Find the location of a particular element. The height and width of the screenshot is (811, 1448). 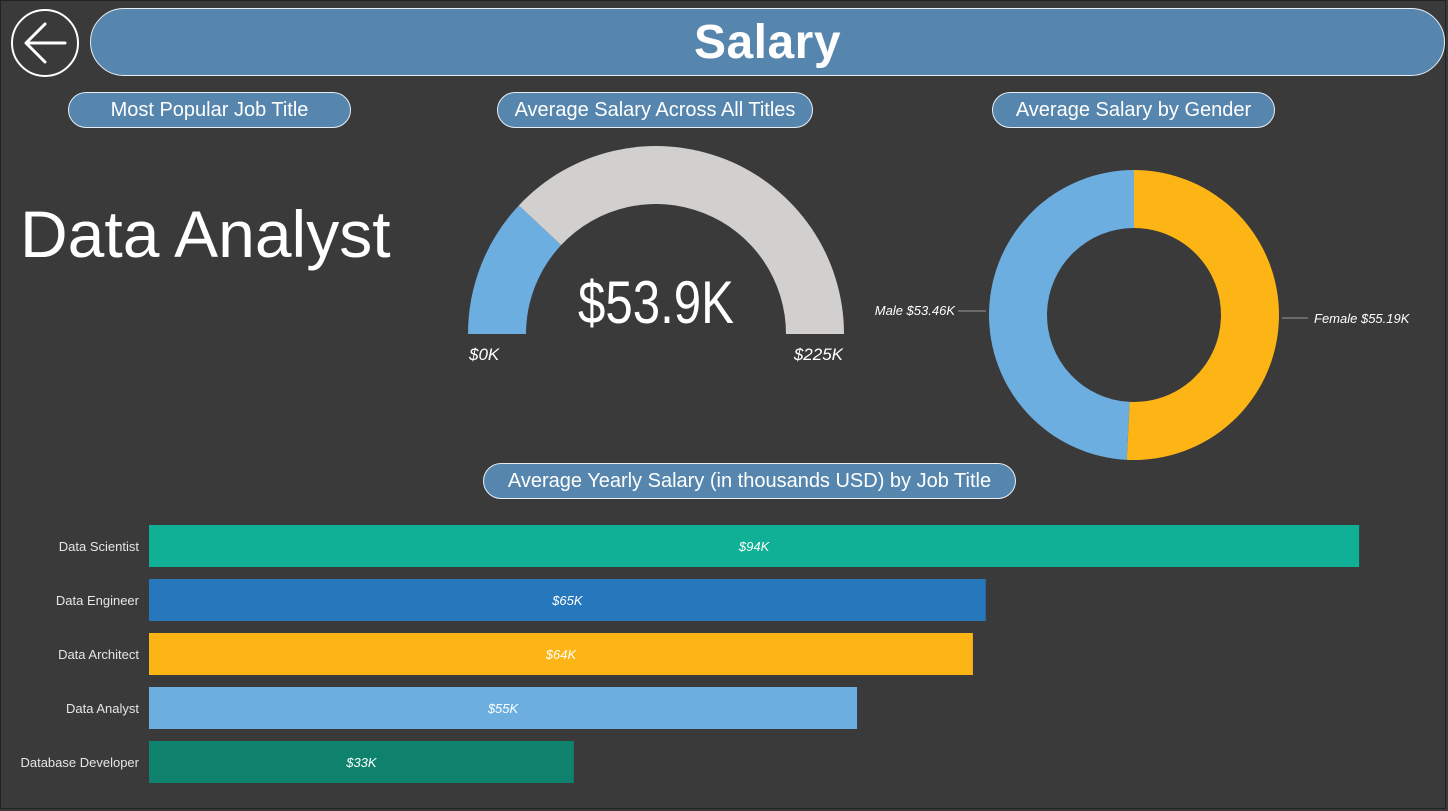

bar-data-architect is located at coordinates (561, 654).